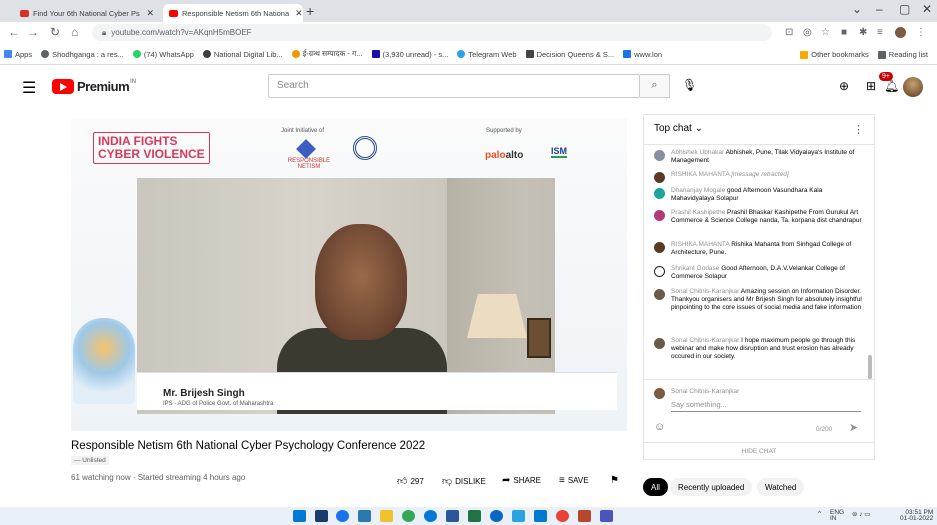 The width and height of the screenshot is (937, 525). What do you see at coordinates (342, 516) in the screenshot?
I see `search-taskbar-icon` at bounding box center [342, 516].